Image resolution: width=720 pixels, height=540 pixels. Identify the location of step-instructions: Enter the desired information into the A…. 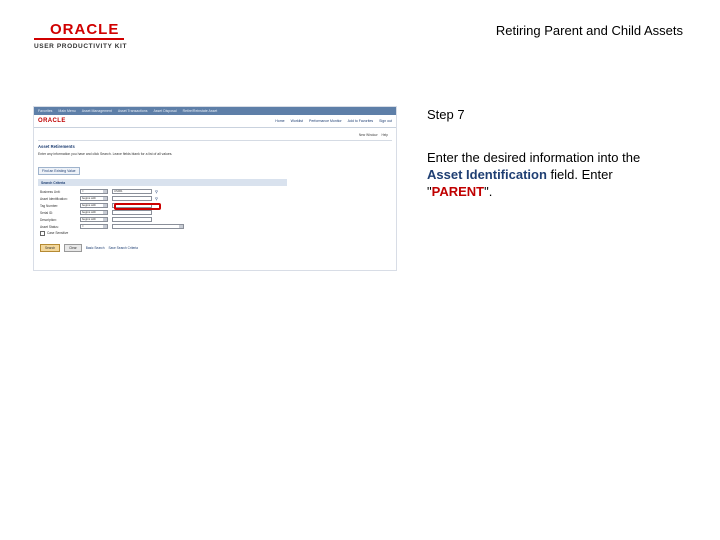
(547, 174).